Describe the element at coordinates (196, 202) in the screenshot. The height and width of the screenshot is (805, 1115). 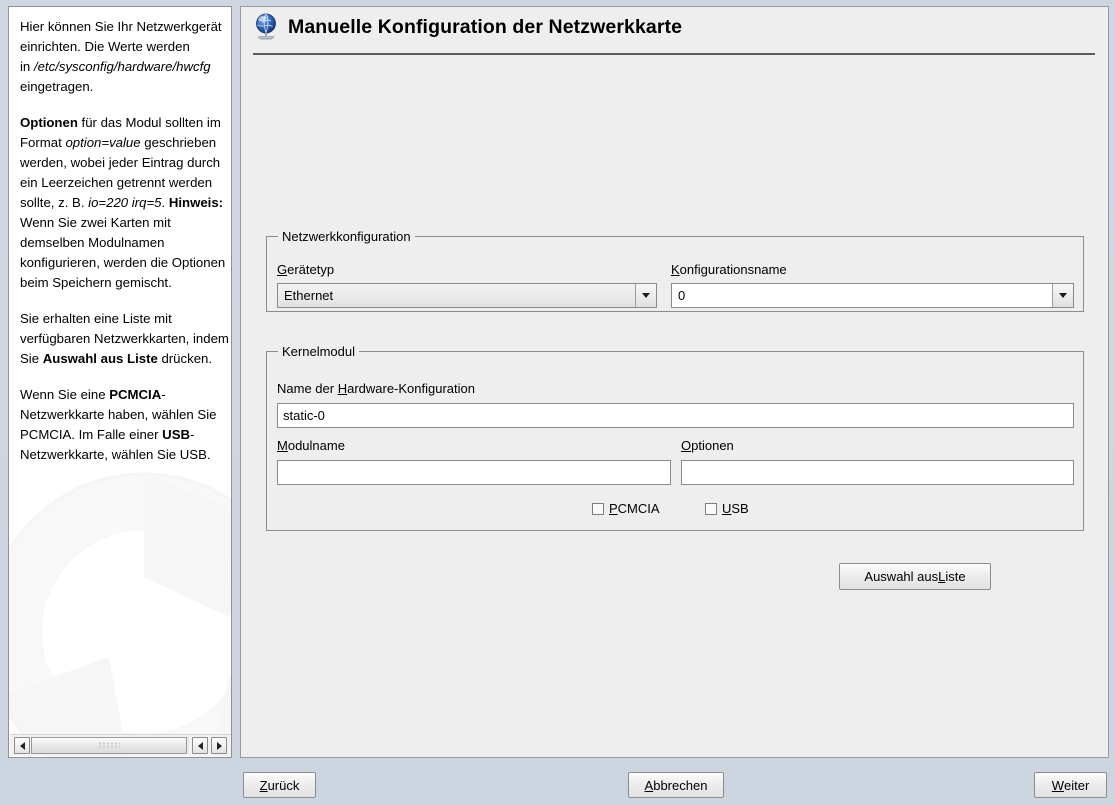
I see `help-run-bold: Hinweis:` at that location.